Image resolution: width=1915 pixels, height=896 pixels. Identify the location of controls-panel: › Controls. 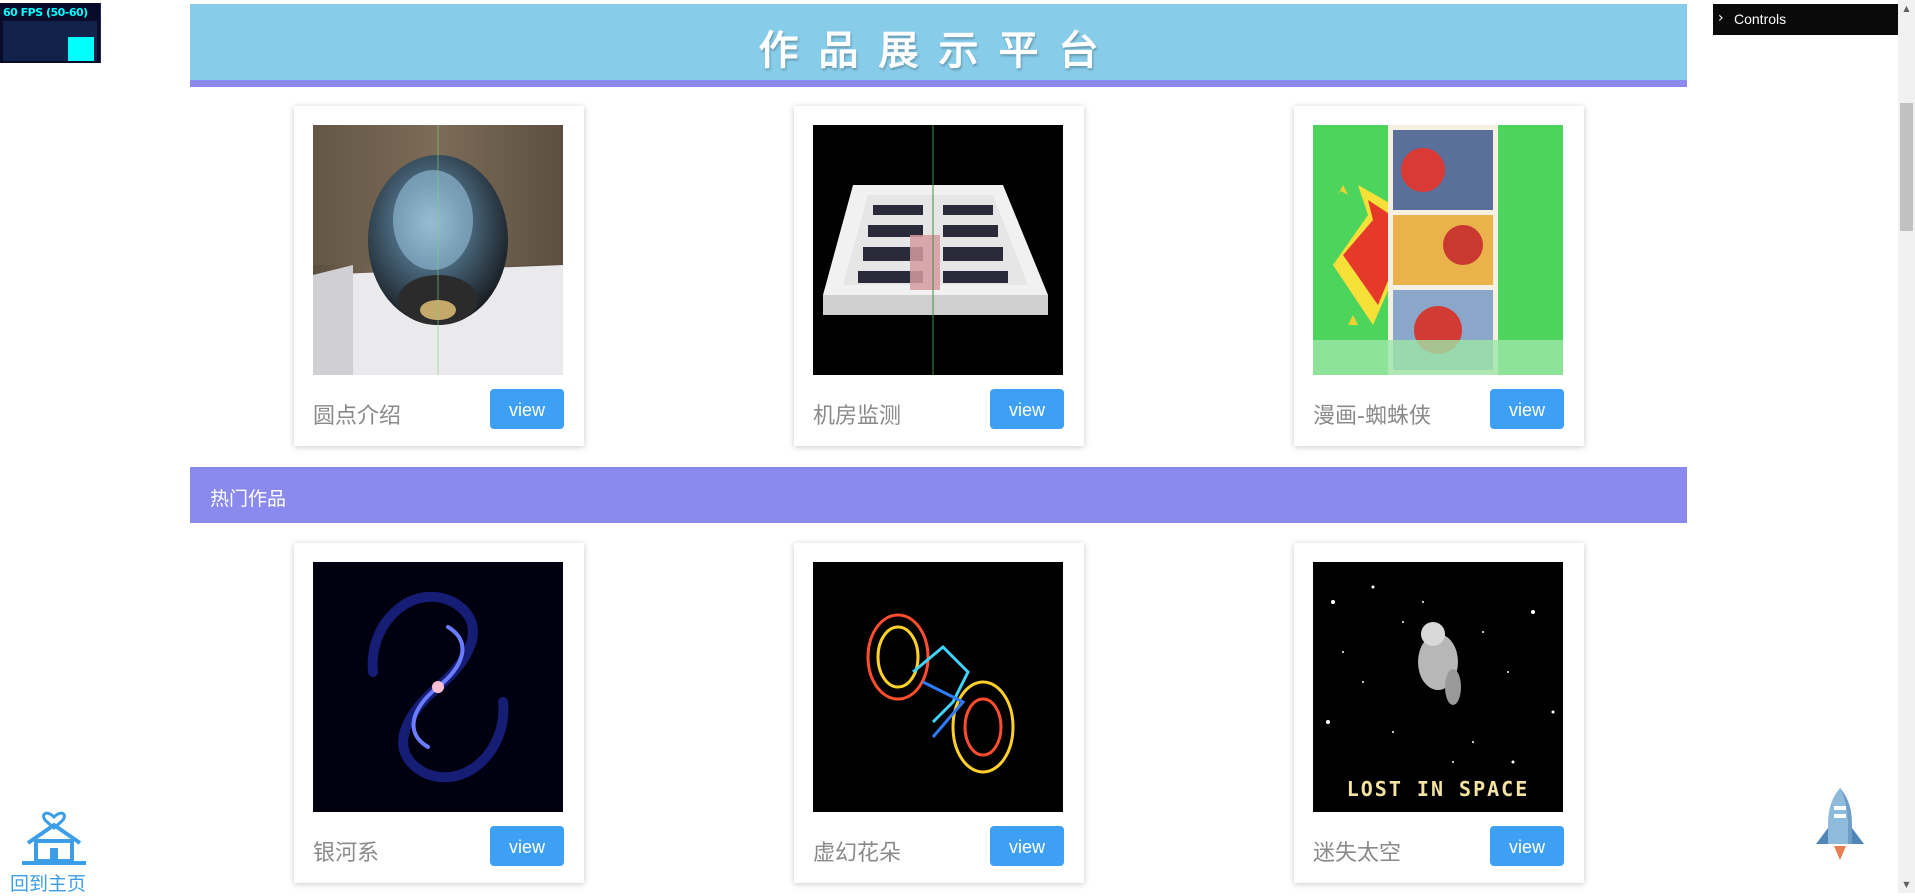
(1805, 19).